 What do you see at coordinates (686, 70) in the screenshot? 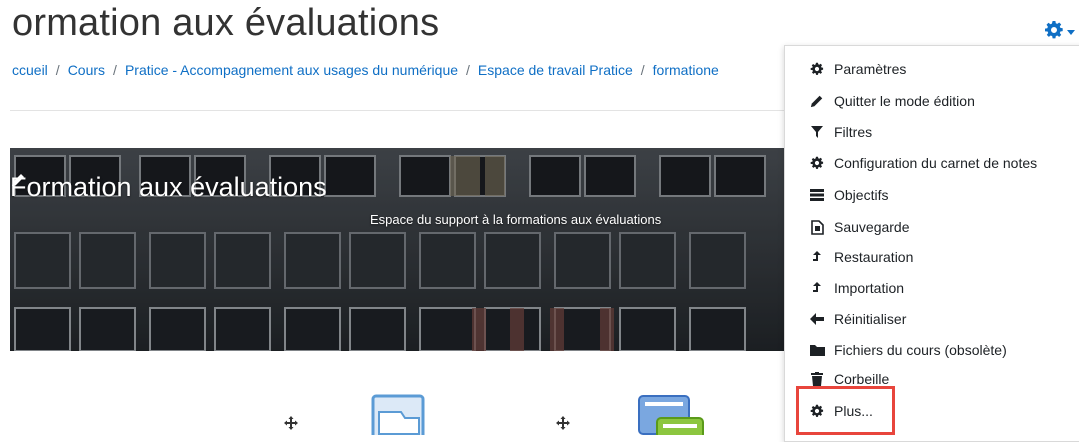
I see `breadcrumb-item-formation: formatione` at bounding box center [686, 70].